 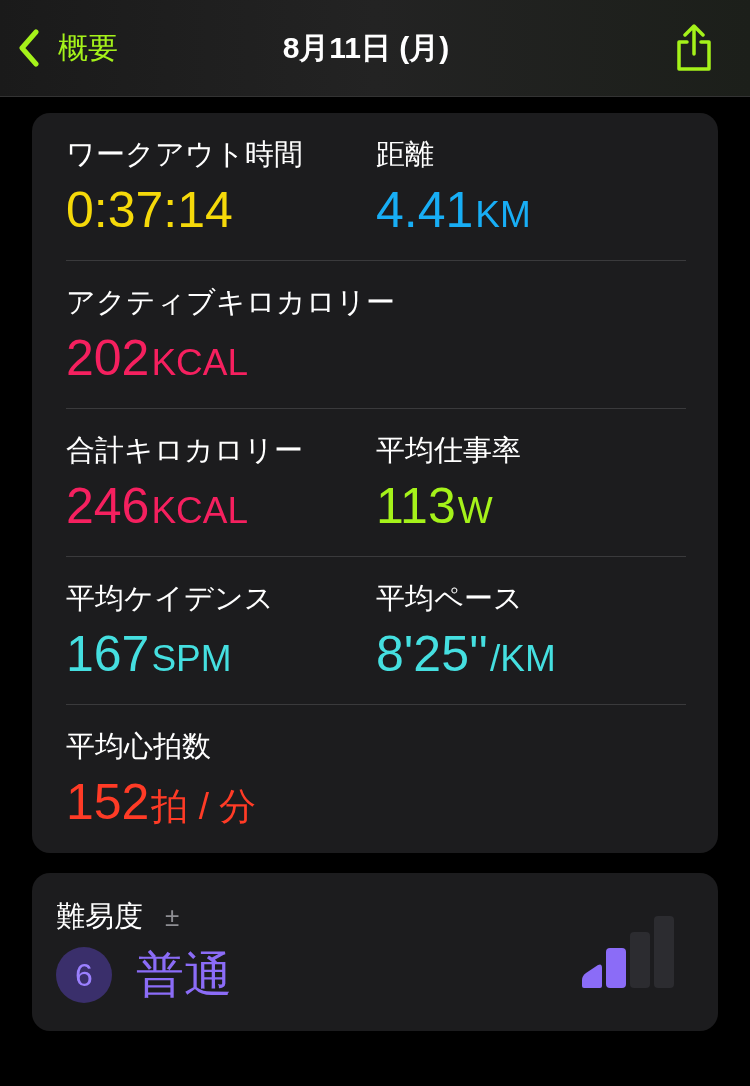 What do you see at coordinates (158, 506) in the screenshot?
I see `metric-value: 246KCAL` at bounding box center [158, 506].